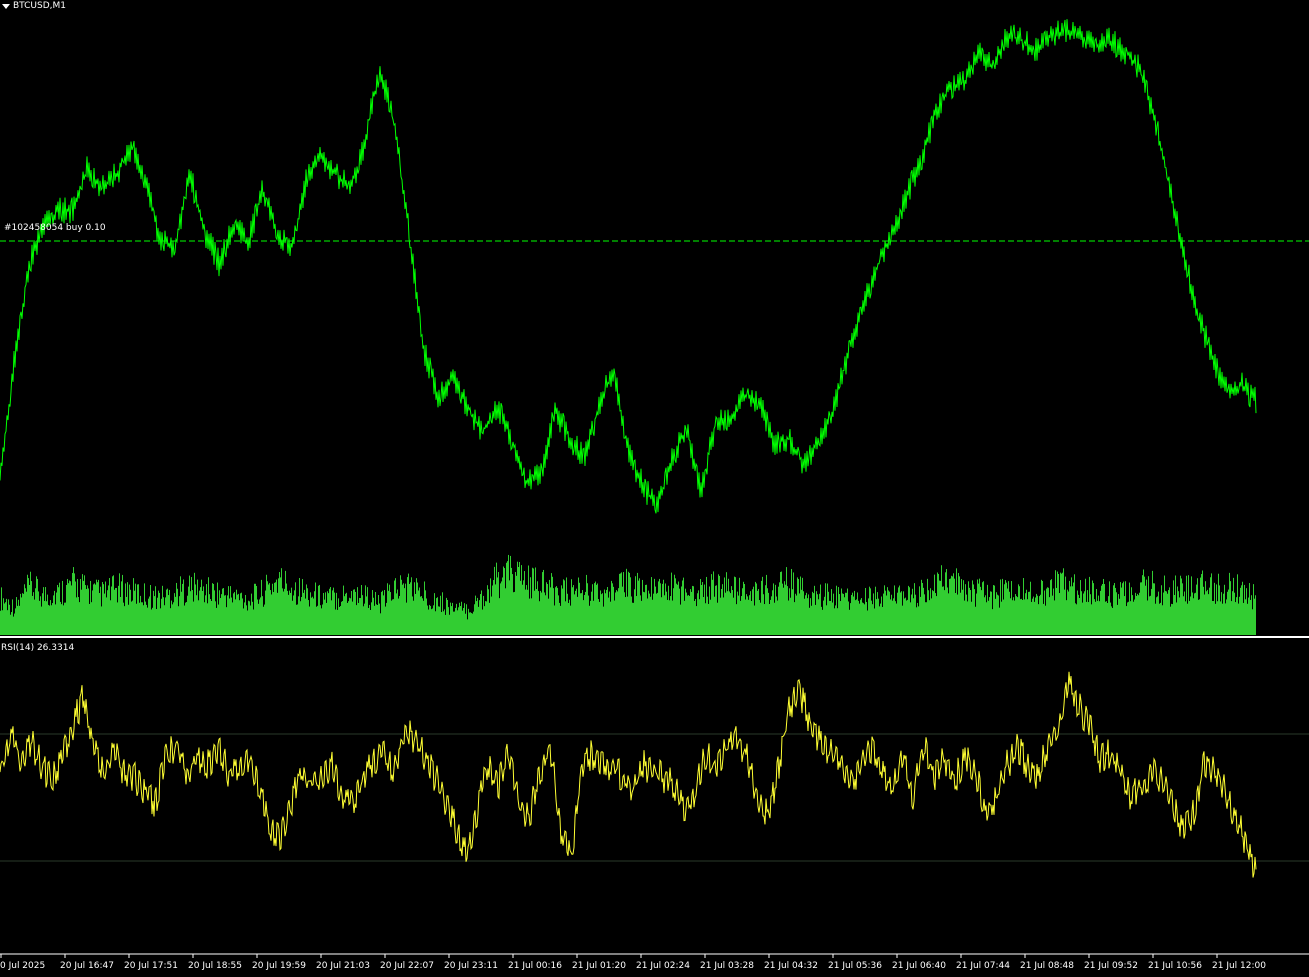 Image resolution: width=1309 pixels, height=977 pixels. I want to click on x-tick-label: 21 Jul 05:36, so click(855, 966).